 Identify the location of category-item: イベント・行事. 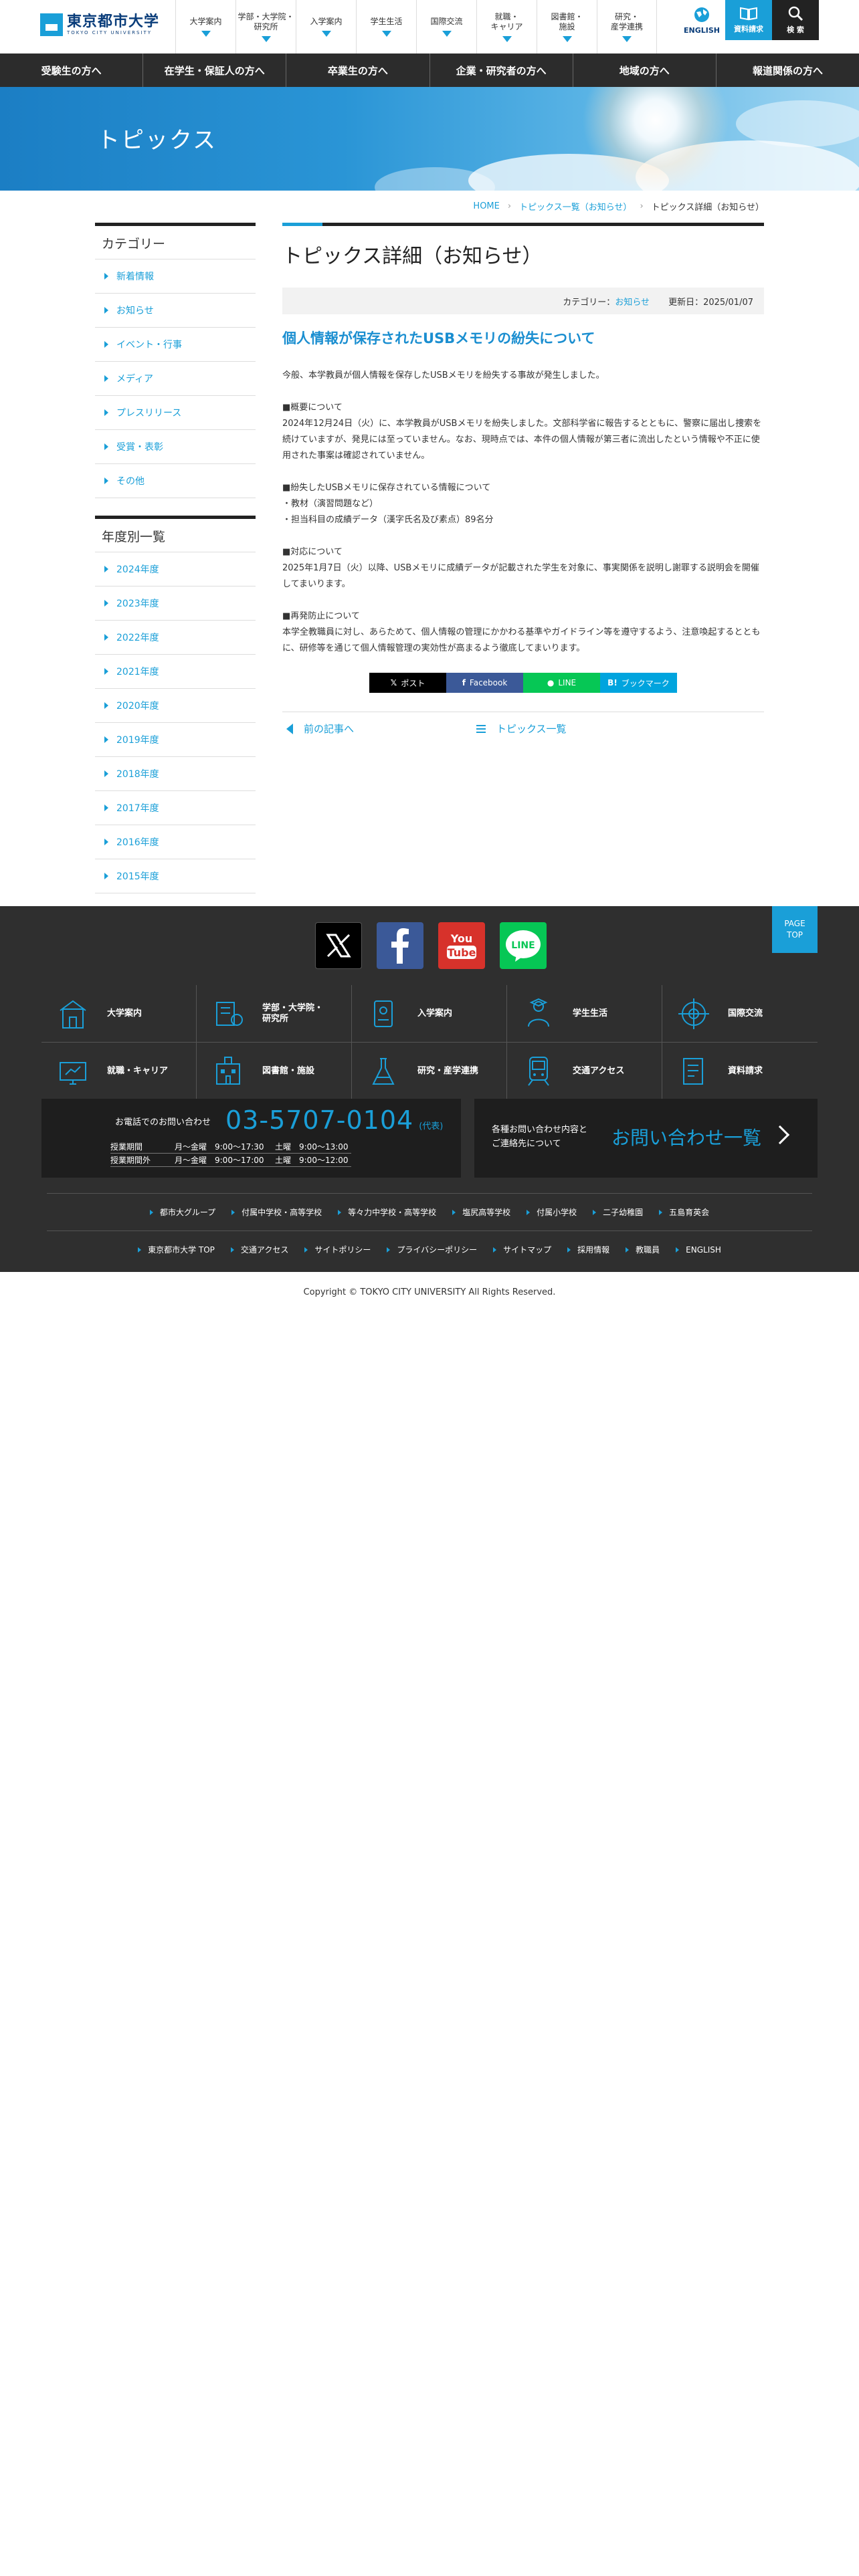
(175, 345).